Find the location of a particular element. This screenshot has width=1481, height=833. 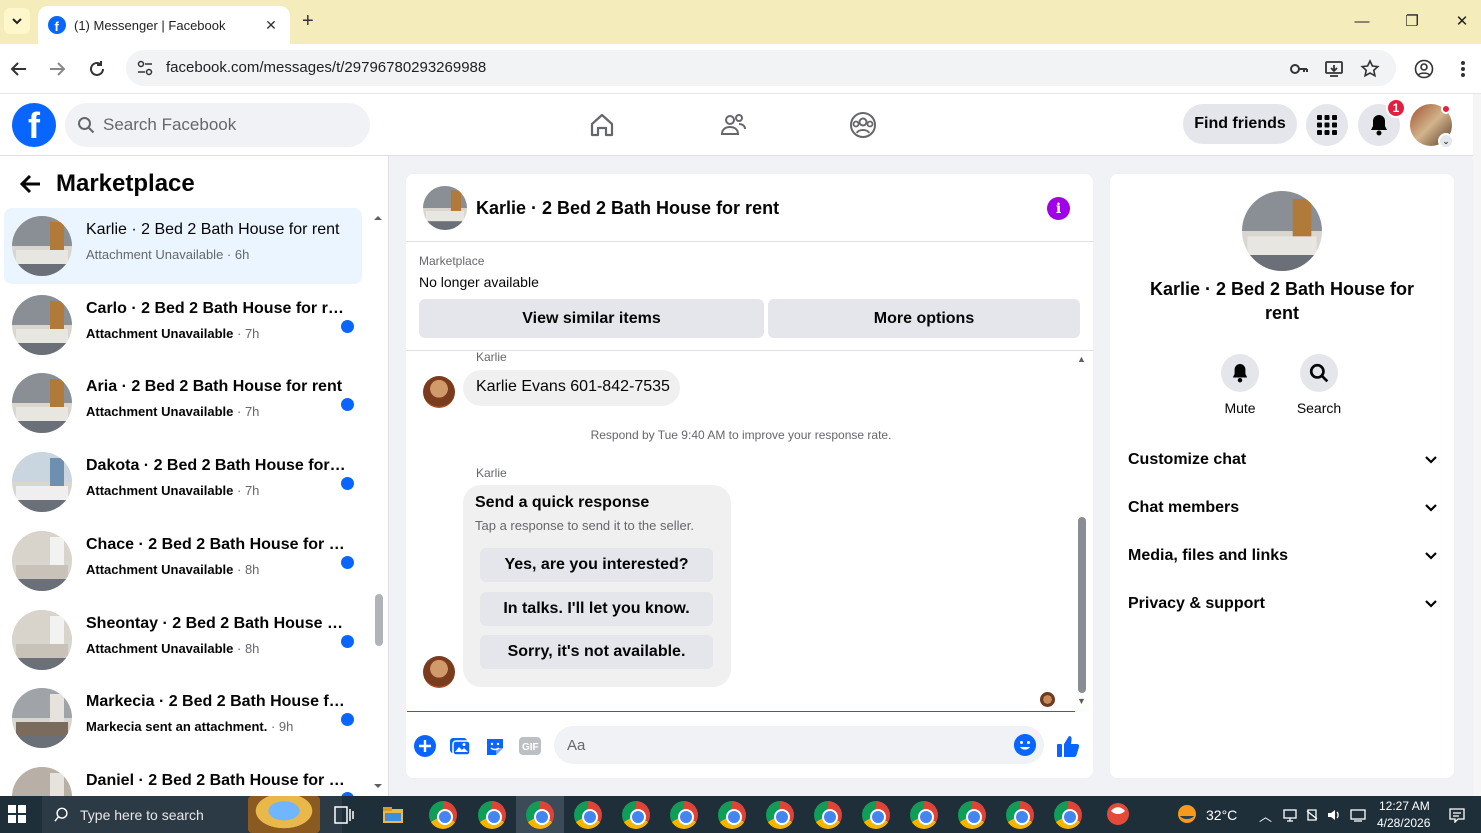

view-similar-items-button: View similar items is located at coordinates (591, 318).